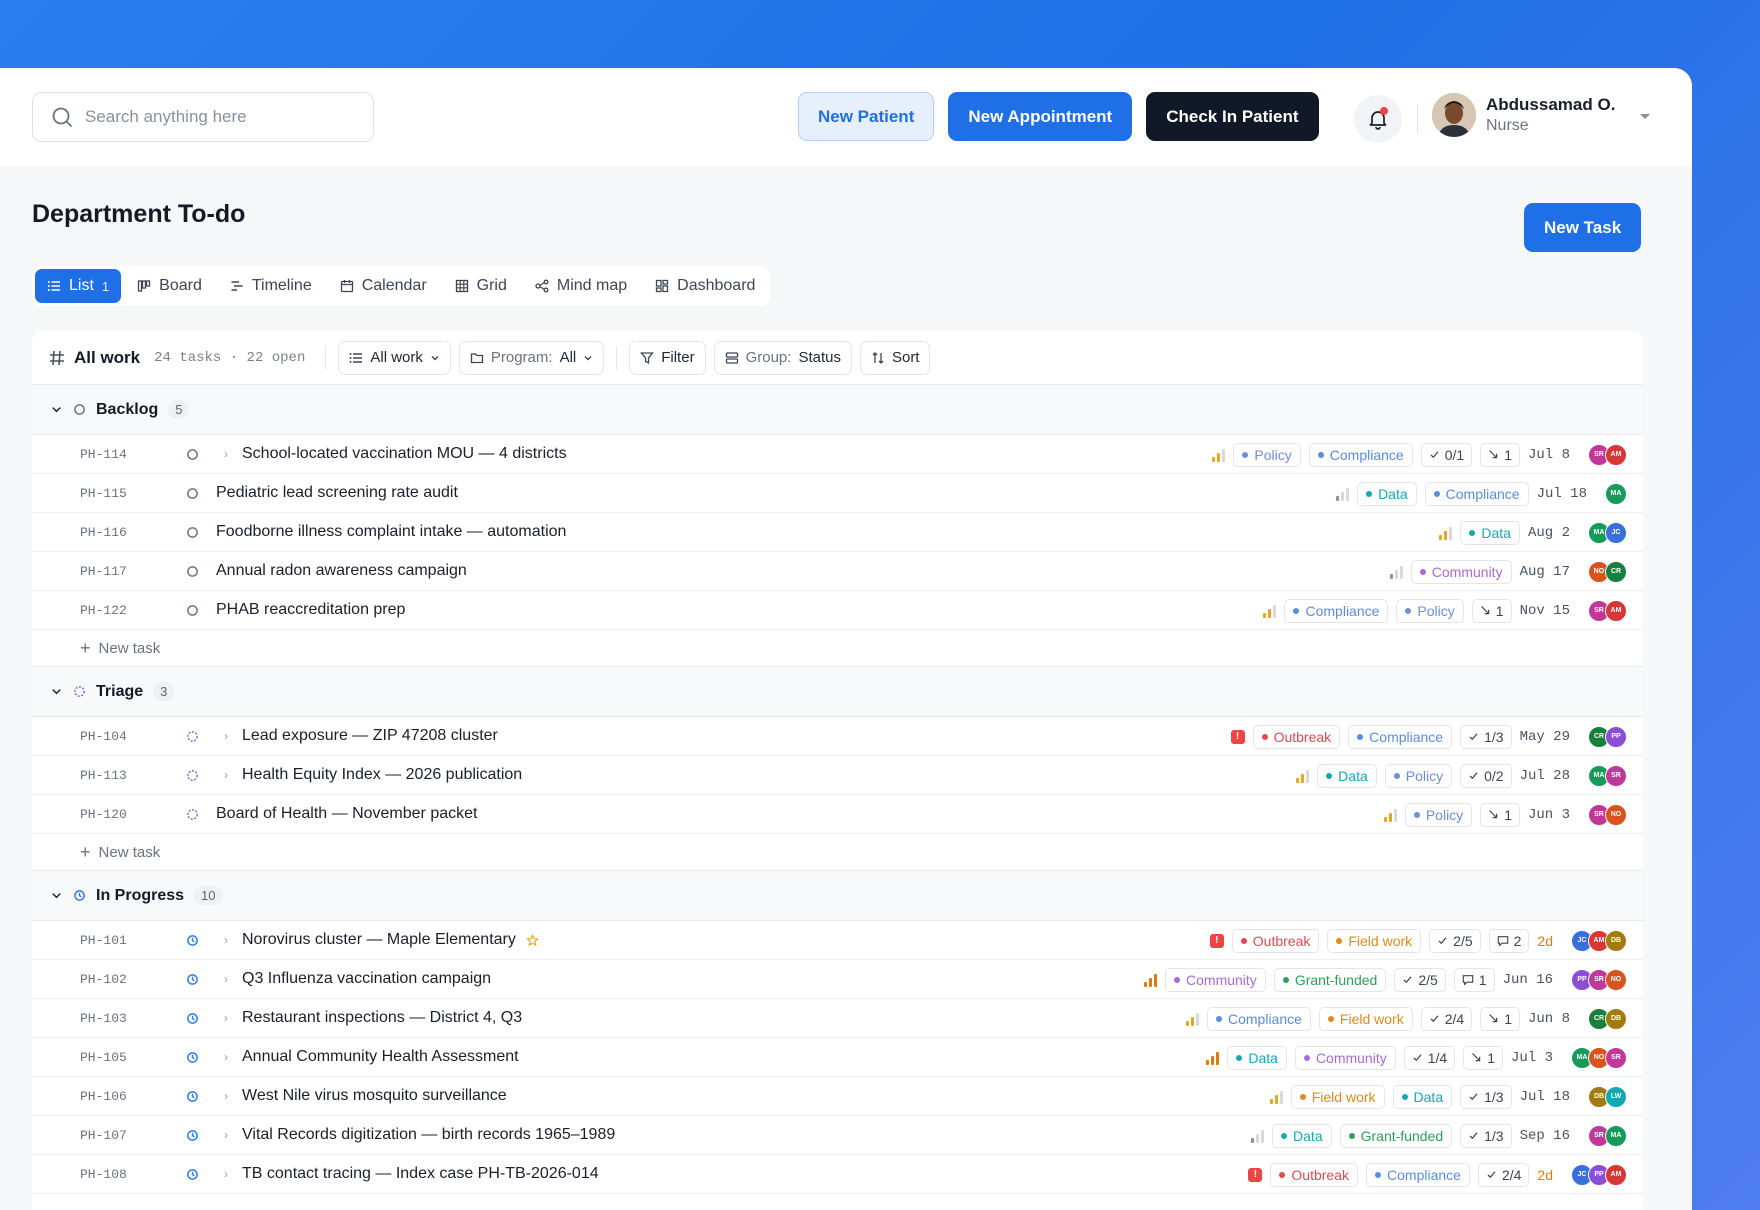  I want to click on user-menu: Abdussamad O. Nurse, so click(1523, 115).